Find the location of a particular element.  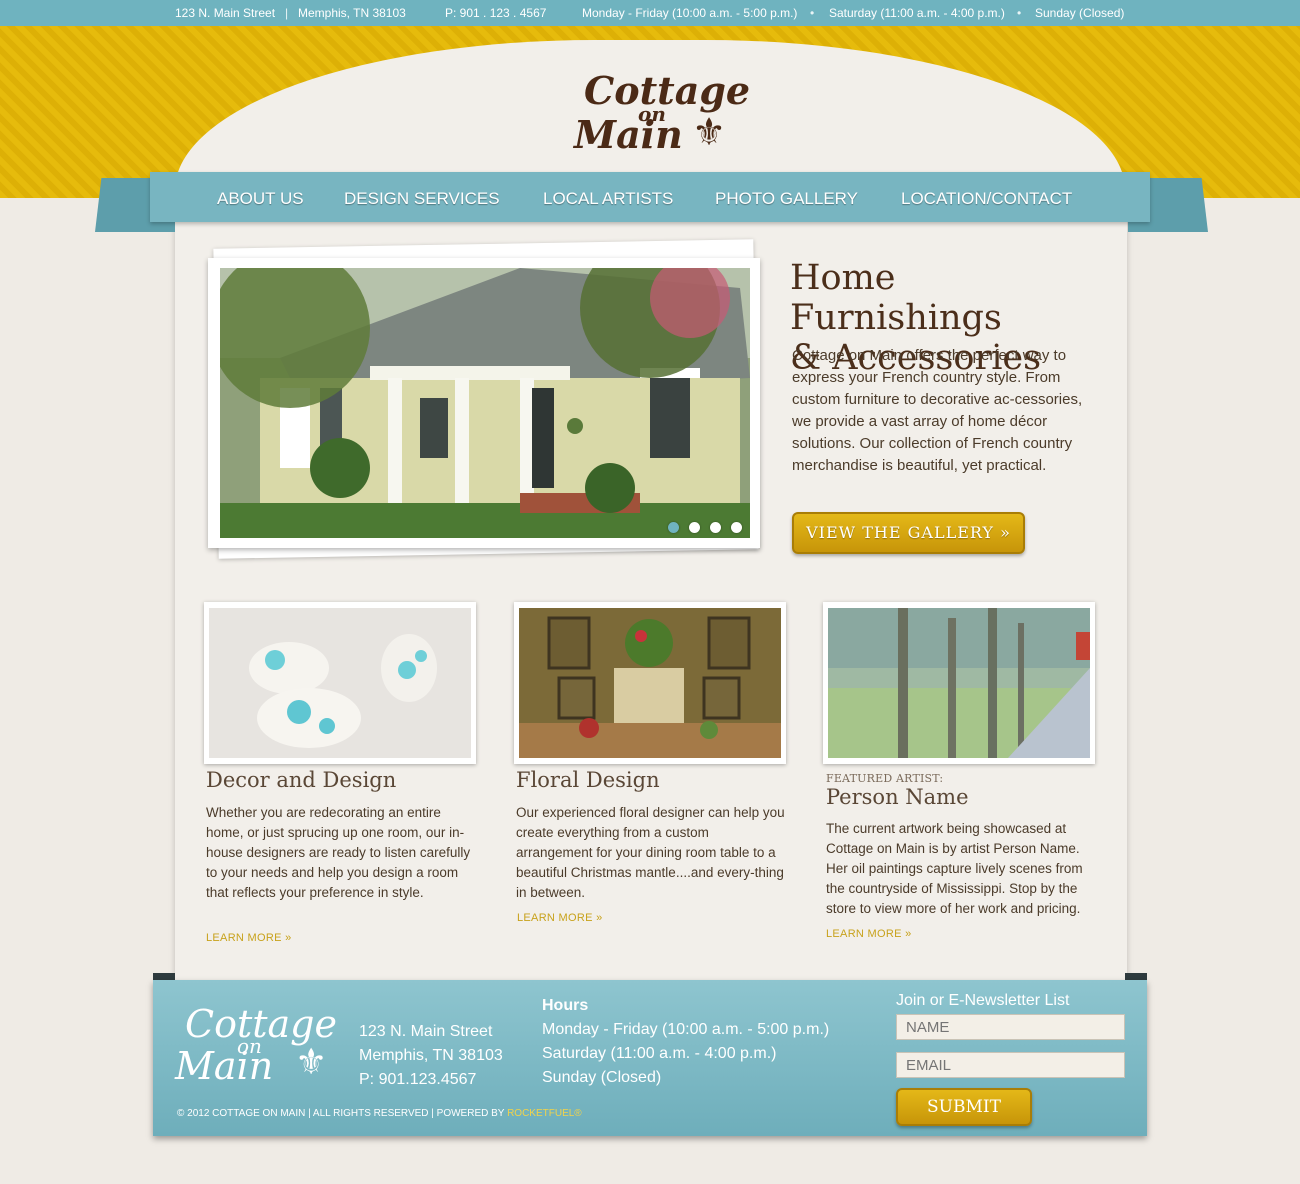

featured-artist-label: FEATURED ARTIST: is located at coordinates (885, 778).